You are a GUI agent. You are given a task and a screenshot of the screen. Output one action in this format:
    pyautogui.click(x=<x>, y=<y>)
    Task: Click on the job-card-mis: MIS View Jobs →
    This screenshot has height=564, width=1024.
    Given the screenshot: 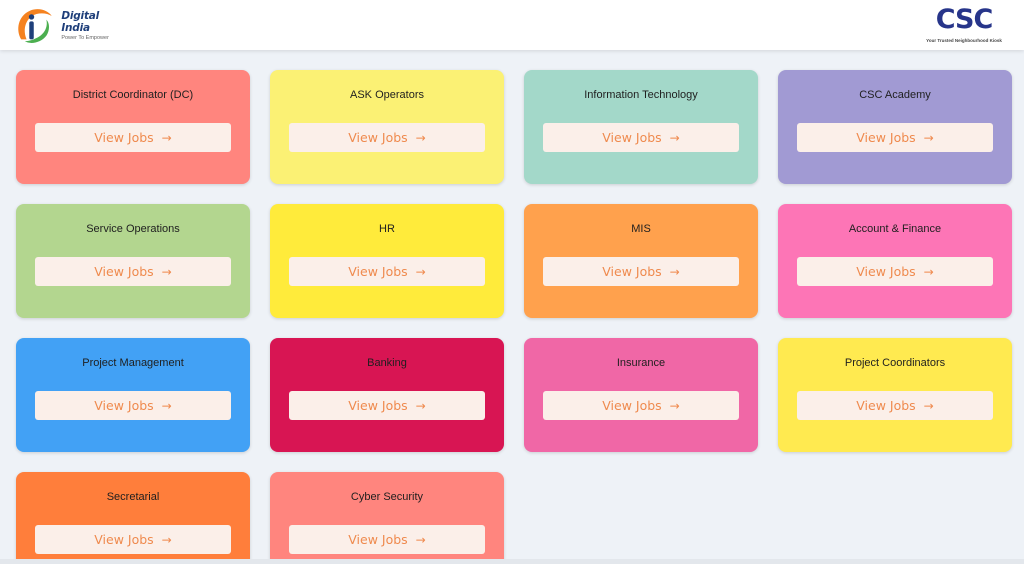 What is the action you would take?
    pyautogui.click(x=641, y=261)
    